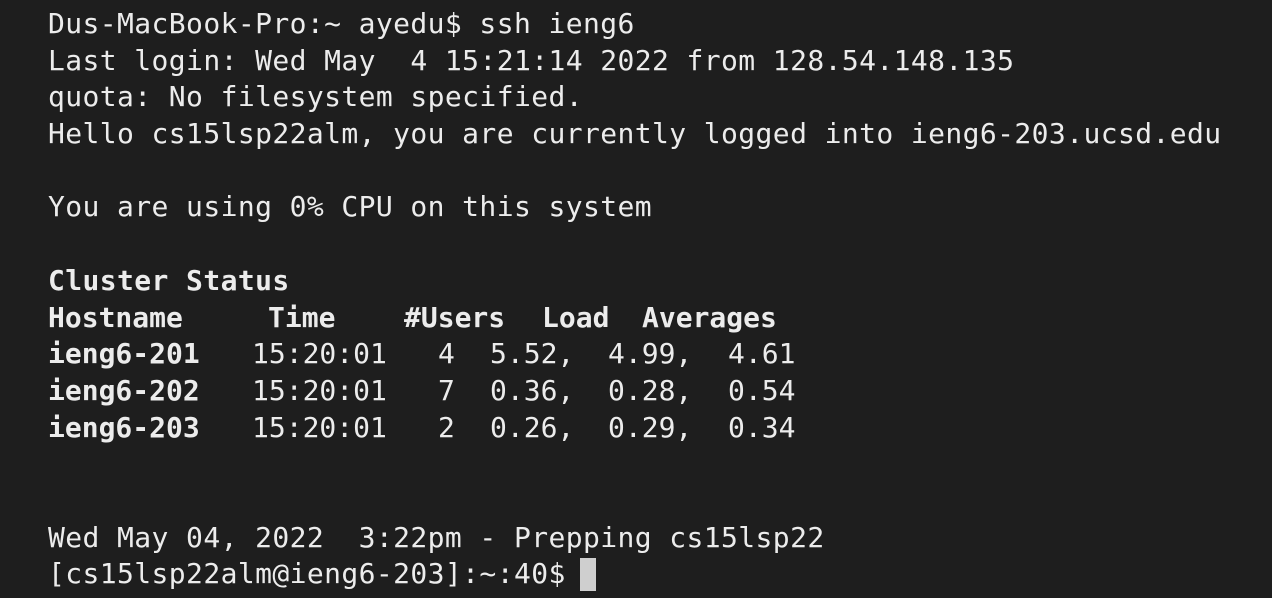  I want to click on cluster-table-row: ieng6-202 15:20:01 7 0.36, 0.28, 0.54, so click(660, 391).